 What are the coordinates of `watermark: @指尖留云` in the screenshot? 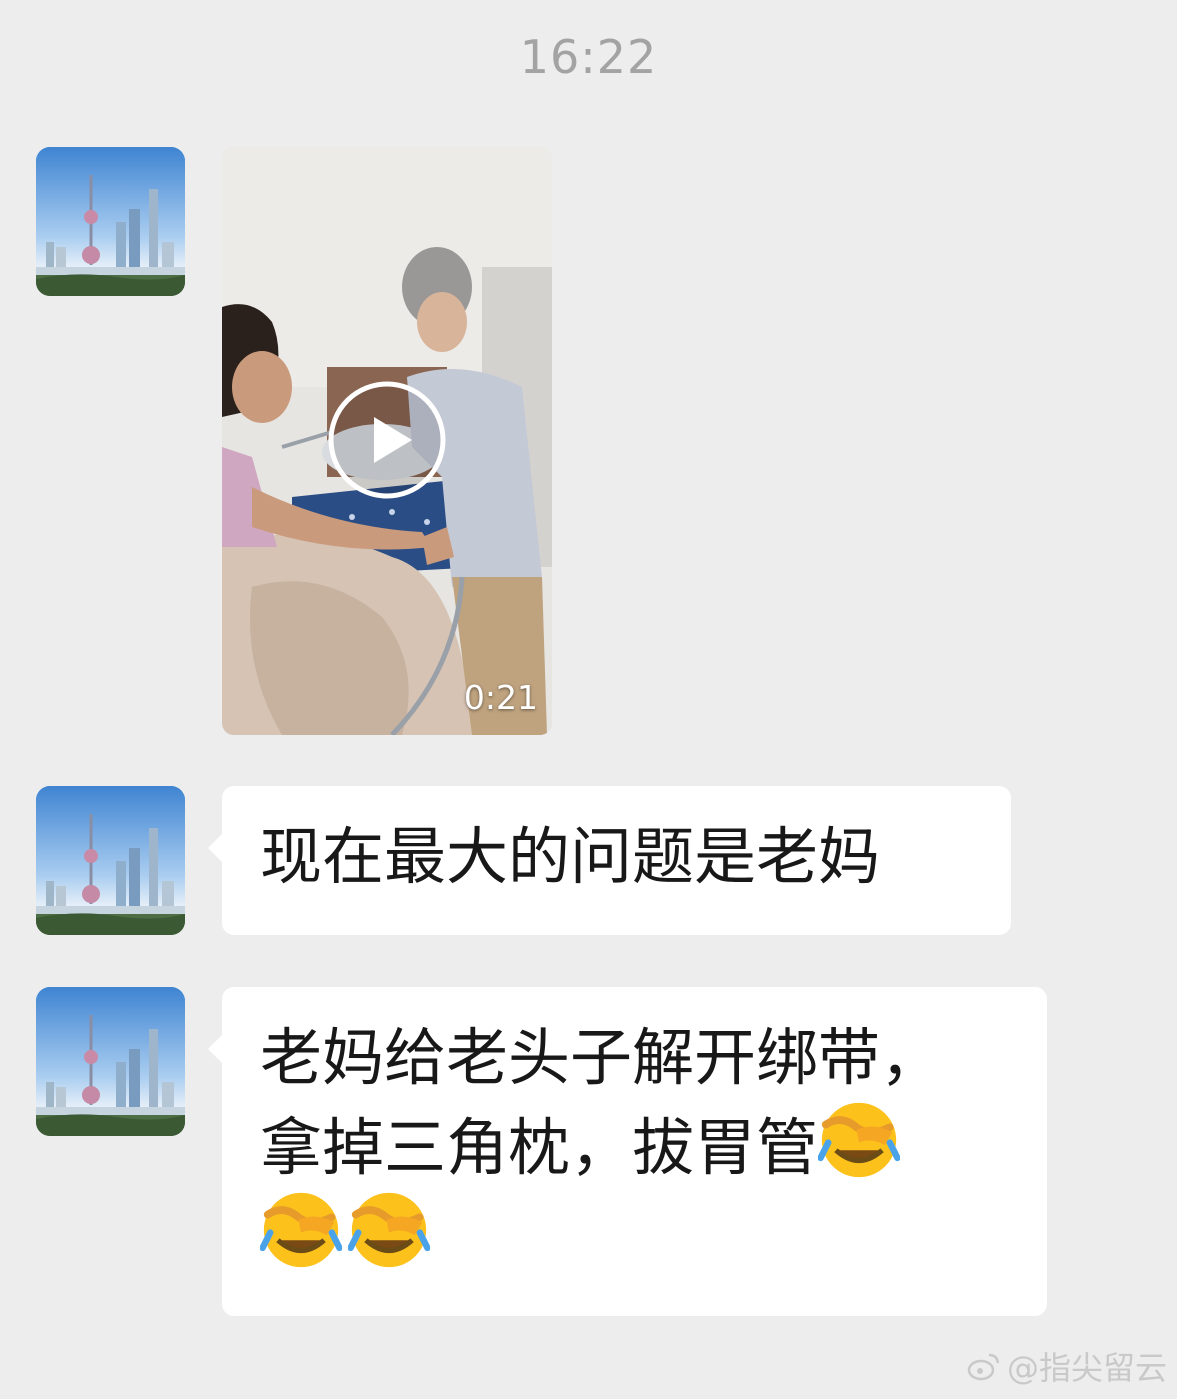 It's located at (1067, 1366).